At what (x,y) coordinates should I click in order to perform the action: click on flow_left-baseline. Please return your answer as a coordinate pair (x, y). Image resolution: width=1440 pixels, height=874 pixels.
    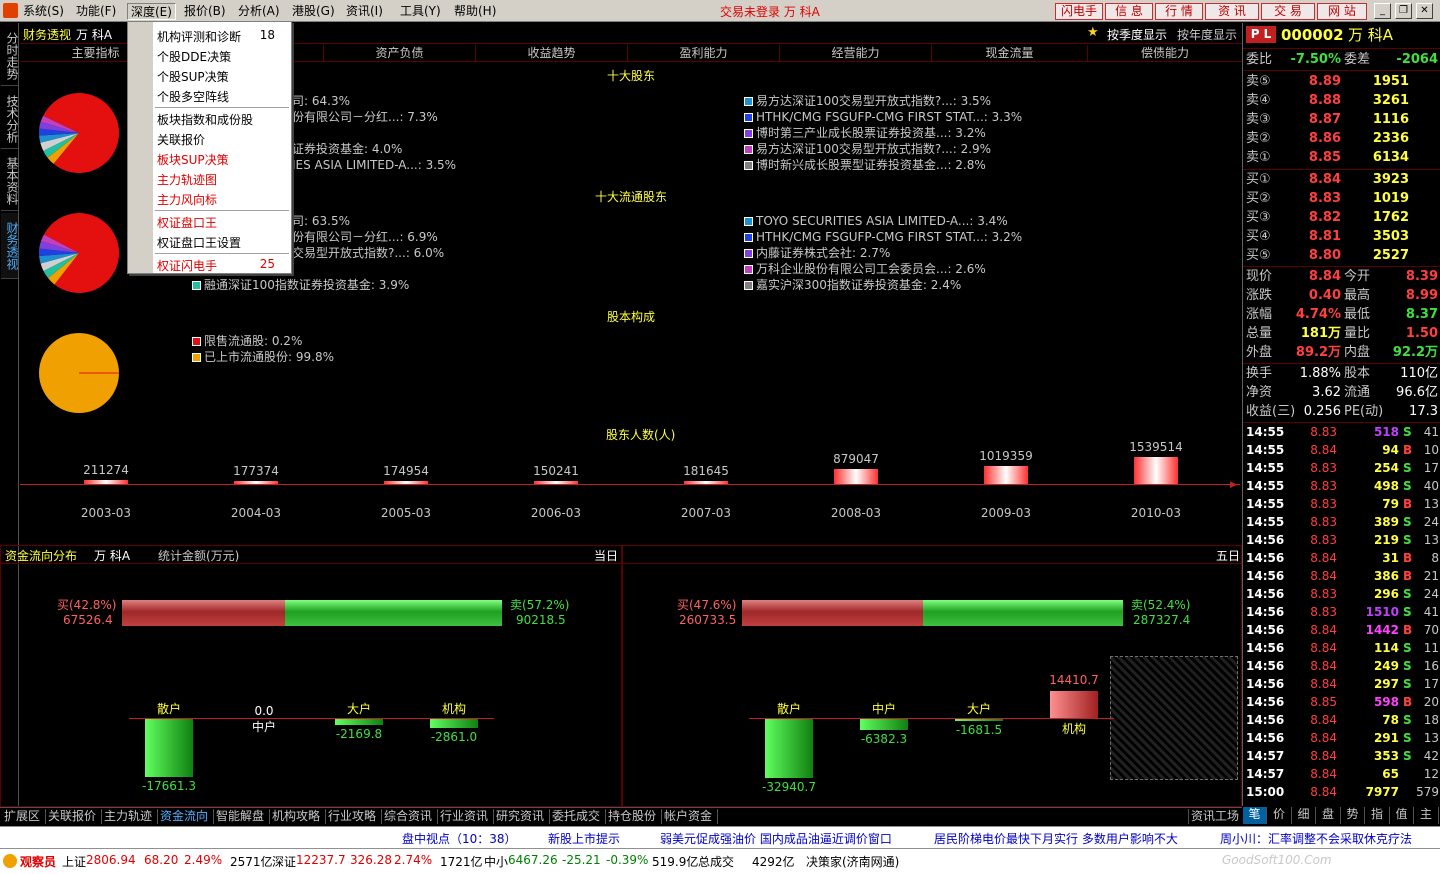
    Looking at the image, I should click on (311, 718).